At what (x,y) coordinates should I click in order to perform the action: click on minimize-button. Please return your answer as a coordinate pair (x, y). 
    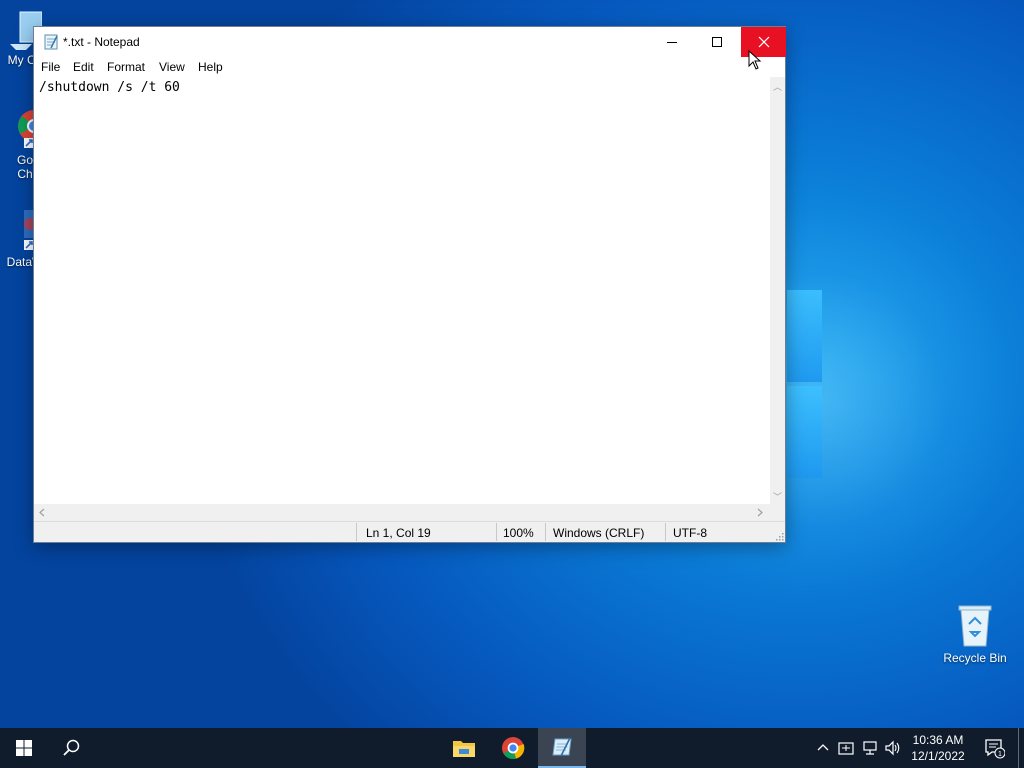
    Looking at the image, I should click on (672, 42).